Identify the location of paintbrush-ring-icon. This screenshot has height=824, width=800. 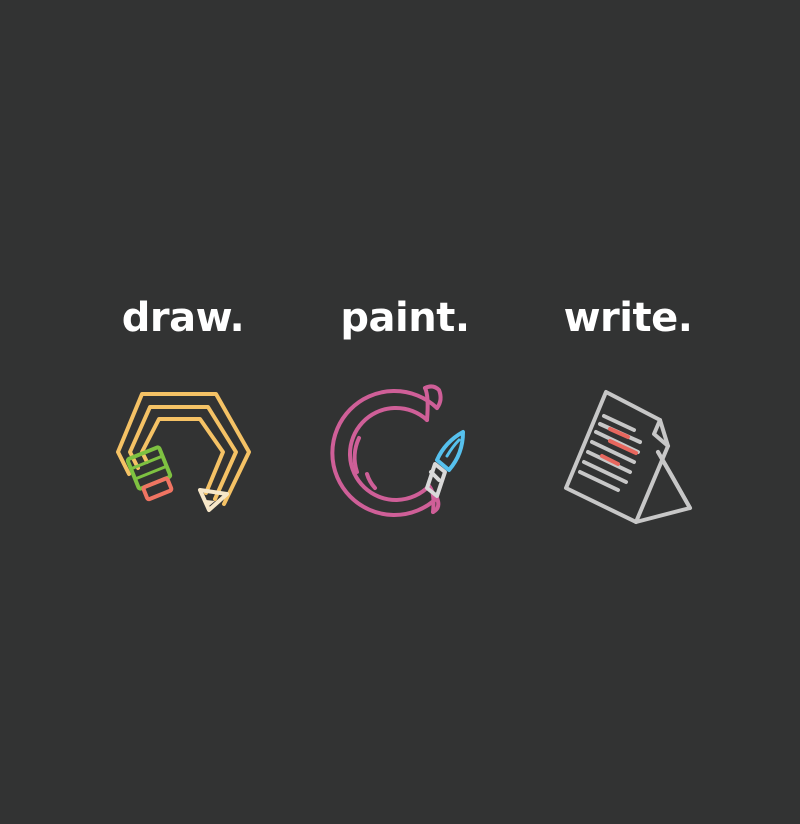
(405, 460).